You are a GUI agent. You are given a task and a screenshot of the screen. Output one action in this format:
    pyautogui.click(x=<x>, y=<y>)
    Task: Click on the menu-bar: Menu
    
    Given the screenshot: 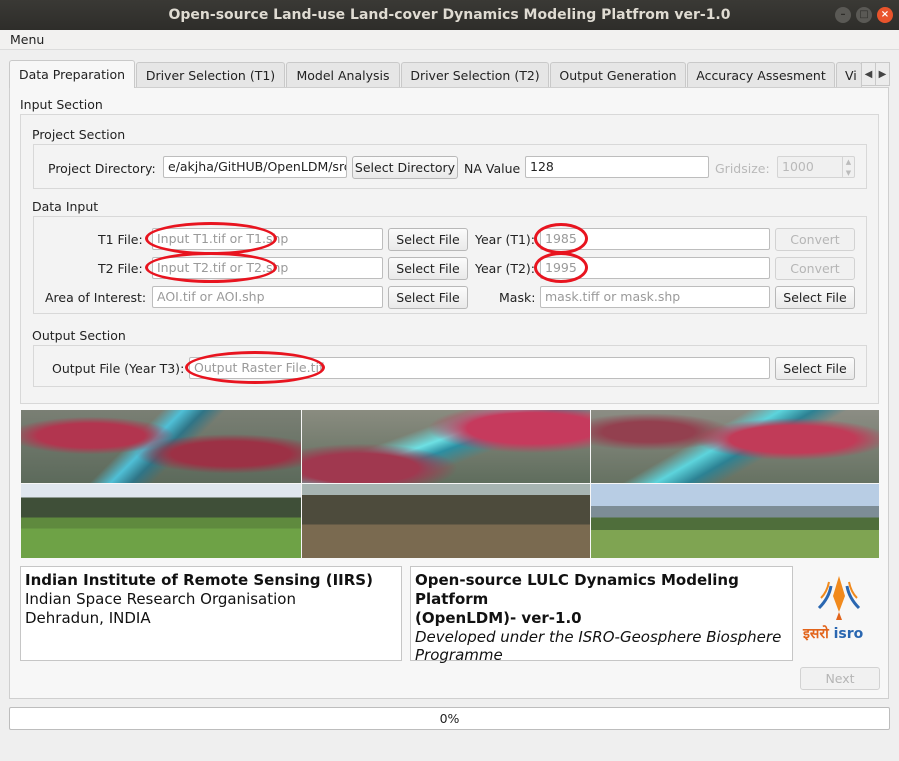 What is the action you would take?
    pyautogui.click(x=449, y=40)
    